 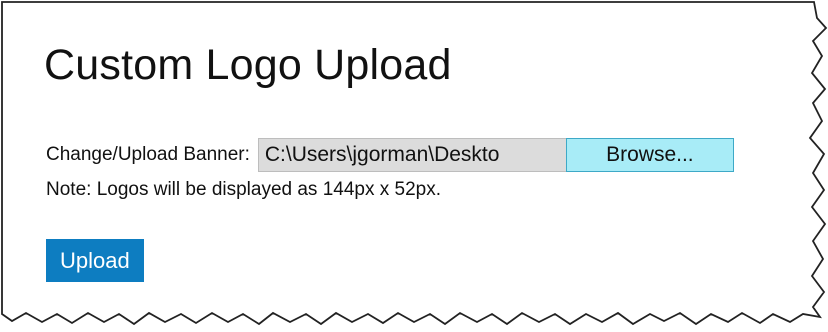 What do you see at coordinates (95, 260) in the screenshot?
I see `upload-button: Upload` at bounding box center [95, 260].